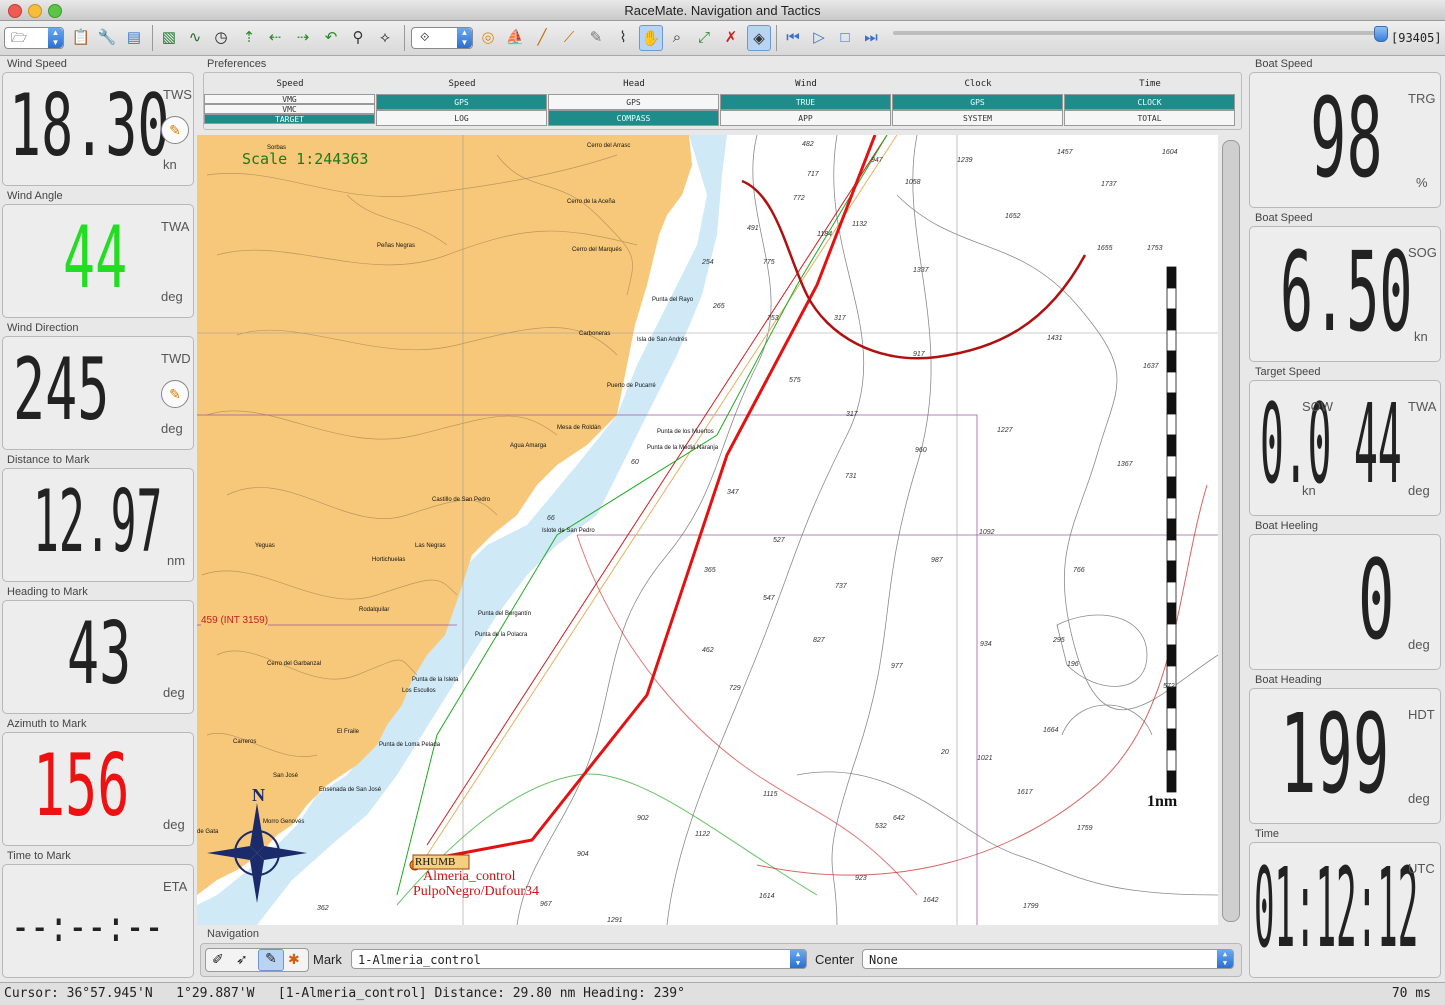  What do you see at coordinates (98, 657) in the screenshot?
I see `heading-to-mark-panel: 43 deg` at bounding box center [98, 657].